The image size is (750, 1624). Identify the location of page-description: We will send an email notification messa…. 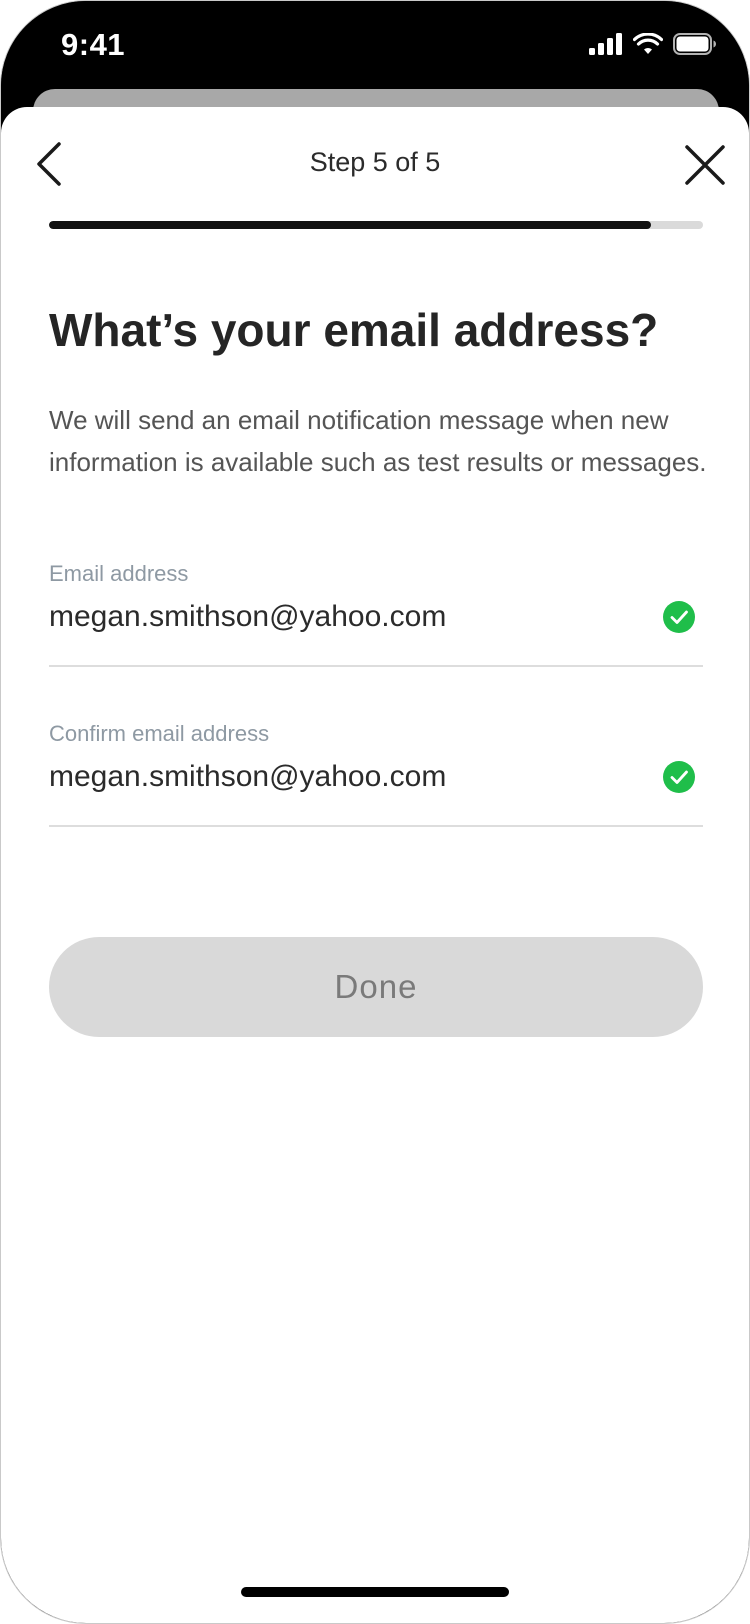
(378, 441).